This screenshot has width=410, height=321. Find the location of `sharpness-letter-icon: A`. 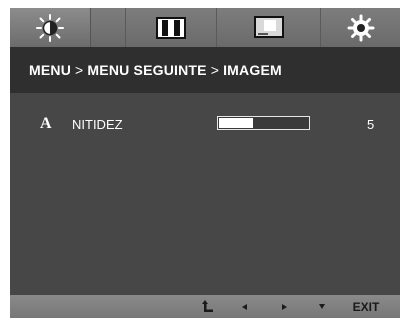

sharpness-letter-icon: A is located at coordinates (46, 123).